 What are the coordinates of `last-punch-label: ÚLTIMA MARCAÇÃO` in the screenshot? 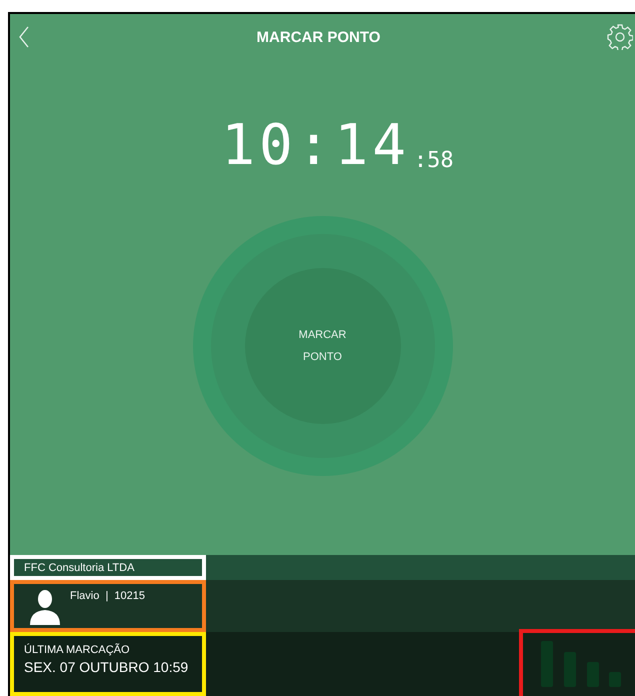 It's located at (77, 650).